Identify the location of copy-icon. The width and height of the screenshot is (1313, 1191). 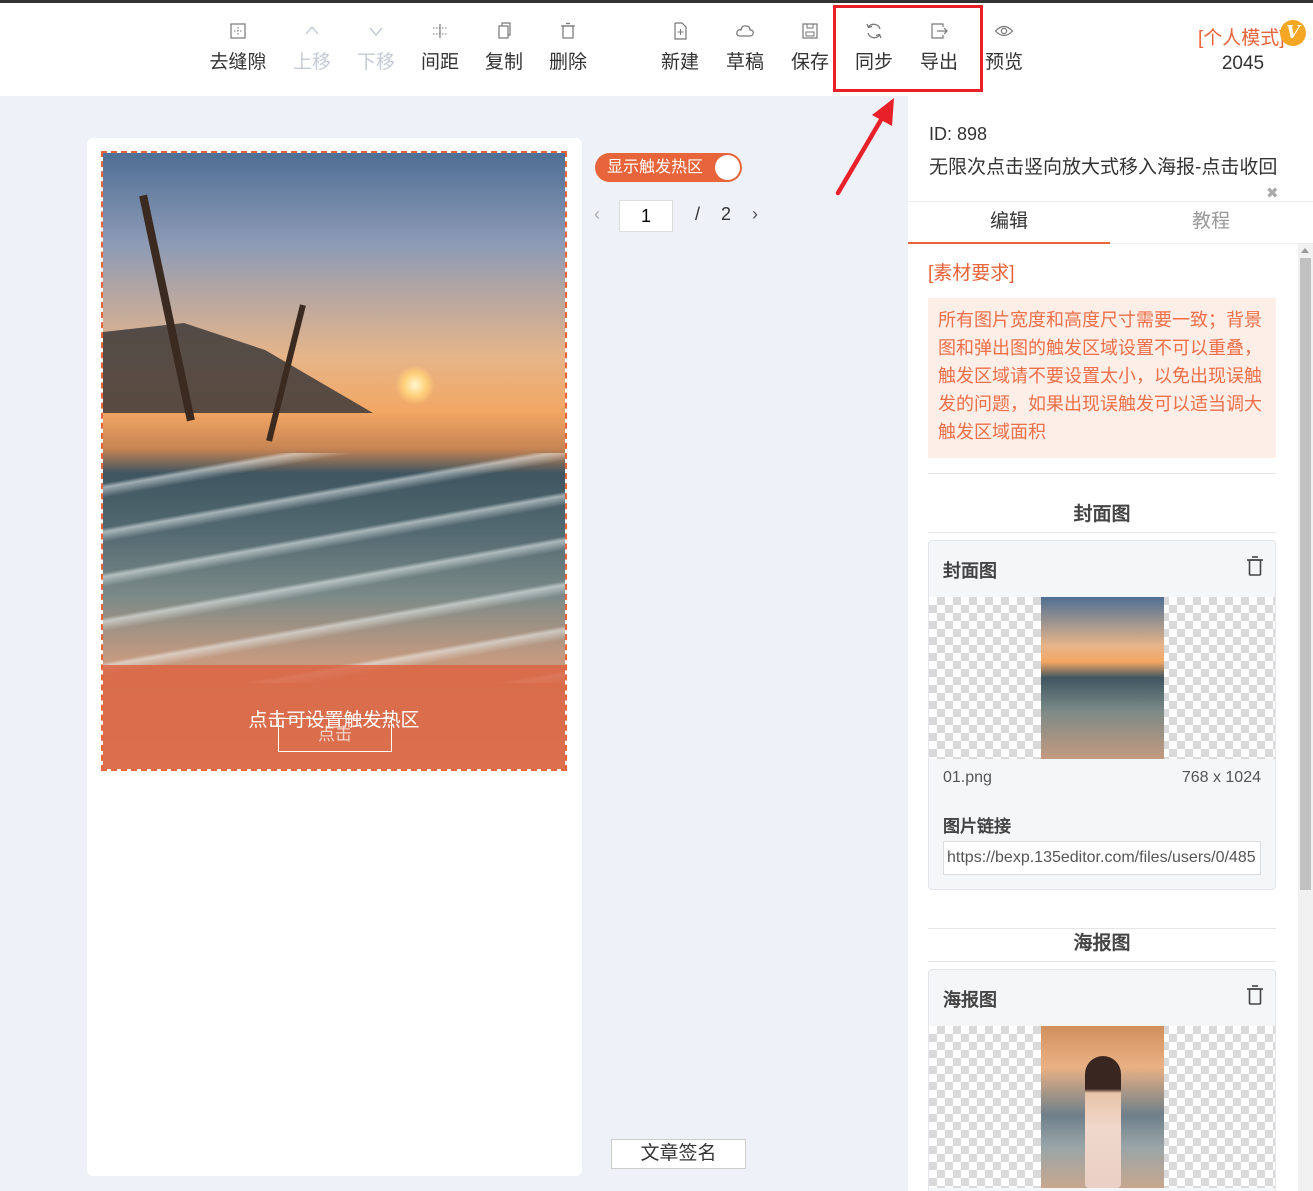
(504, 30).